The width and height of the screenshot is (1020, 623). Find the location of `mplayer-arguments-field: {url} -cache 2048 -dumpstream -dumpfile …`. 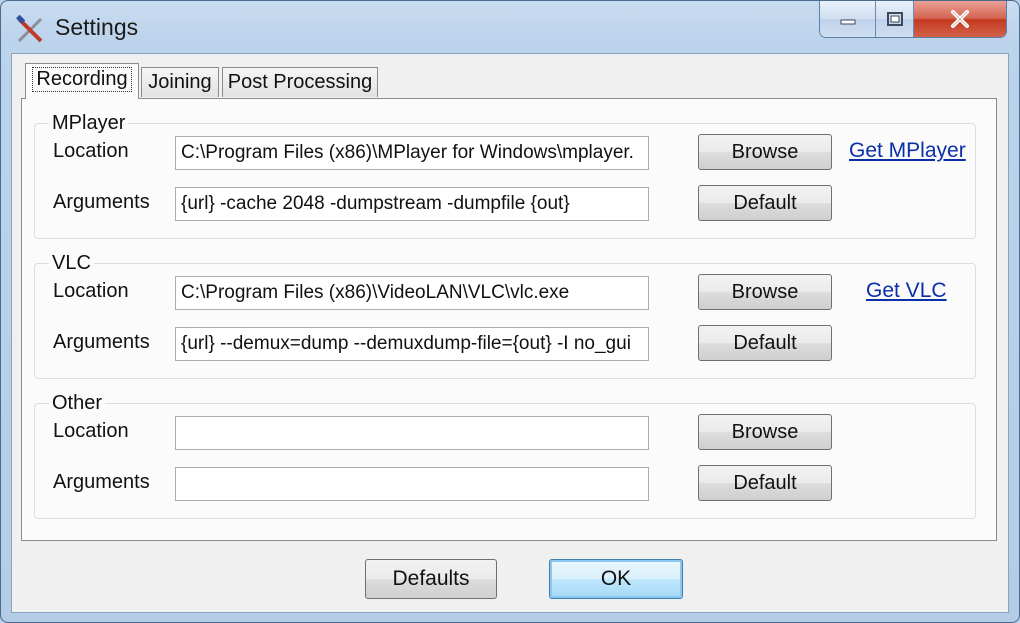

mplayer-arguments-field: {url} -cache 2048 -dumpstream -dumpfile … is located at coordinates (412, 204).